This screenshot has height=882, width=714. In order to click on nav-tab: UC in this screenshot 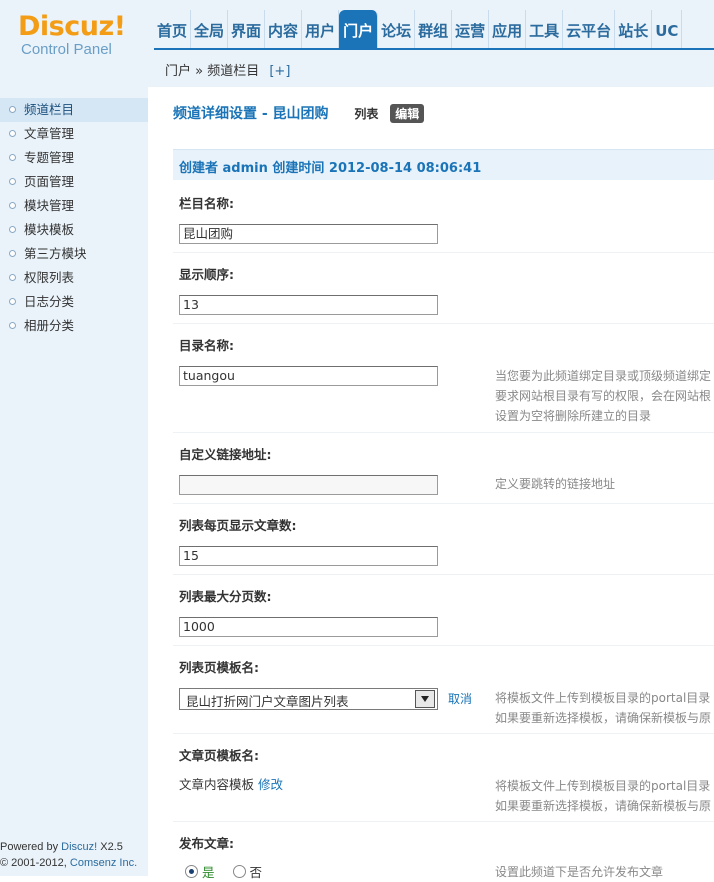, I will do `click(667, 29)`.